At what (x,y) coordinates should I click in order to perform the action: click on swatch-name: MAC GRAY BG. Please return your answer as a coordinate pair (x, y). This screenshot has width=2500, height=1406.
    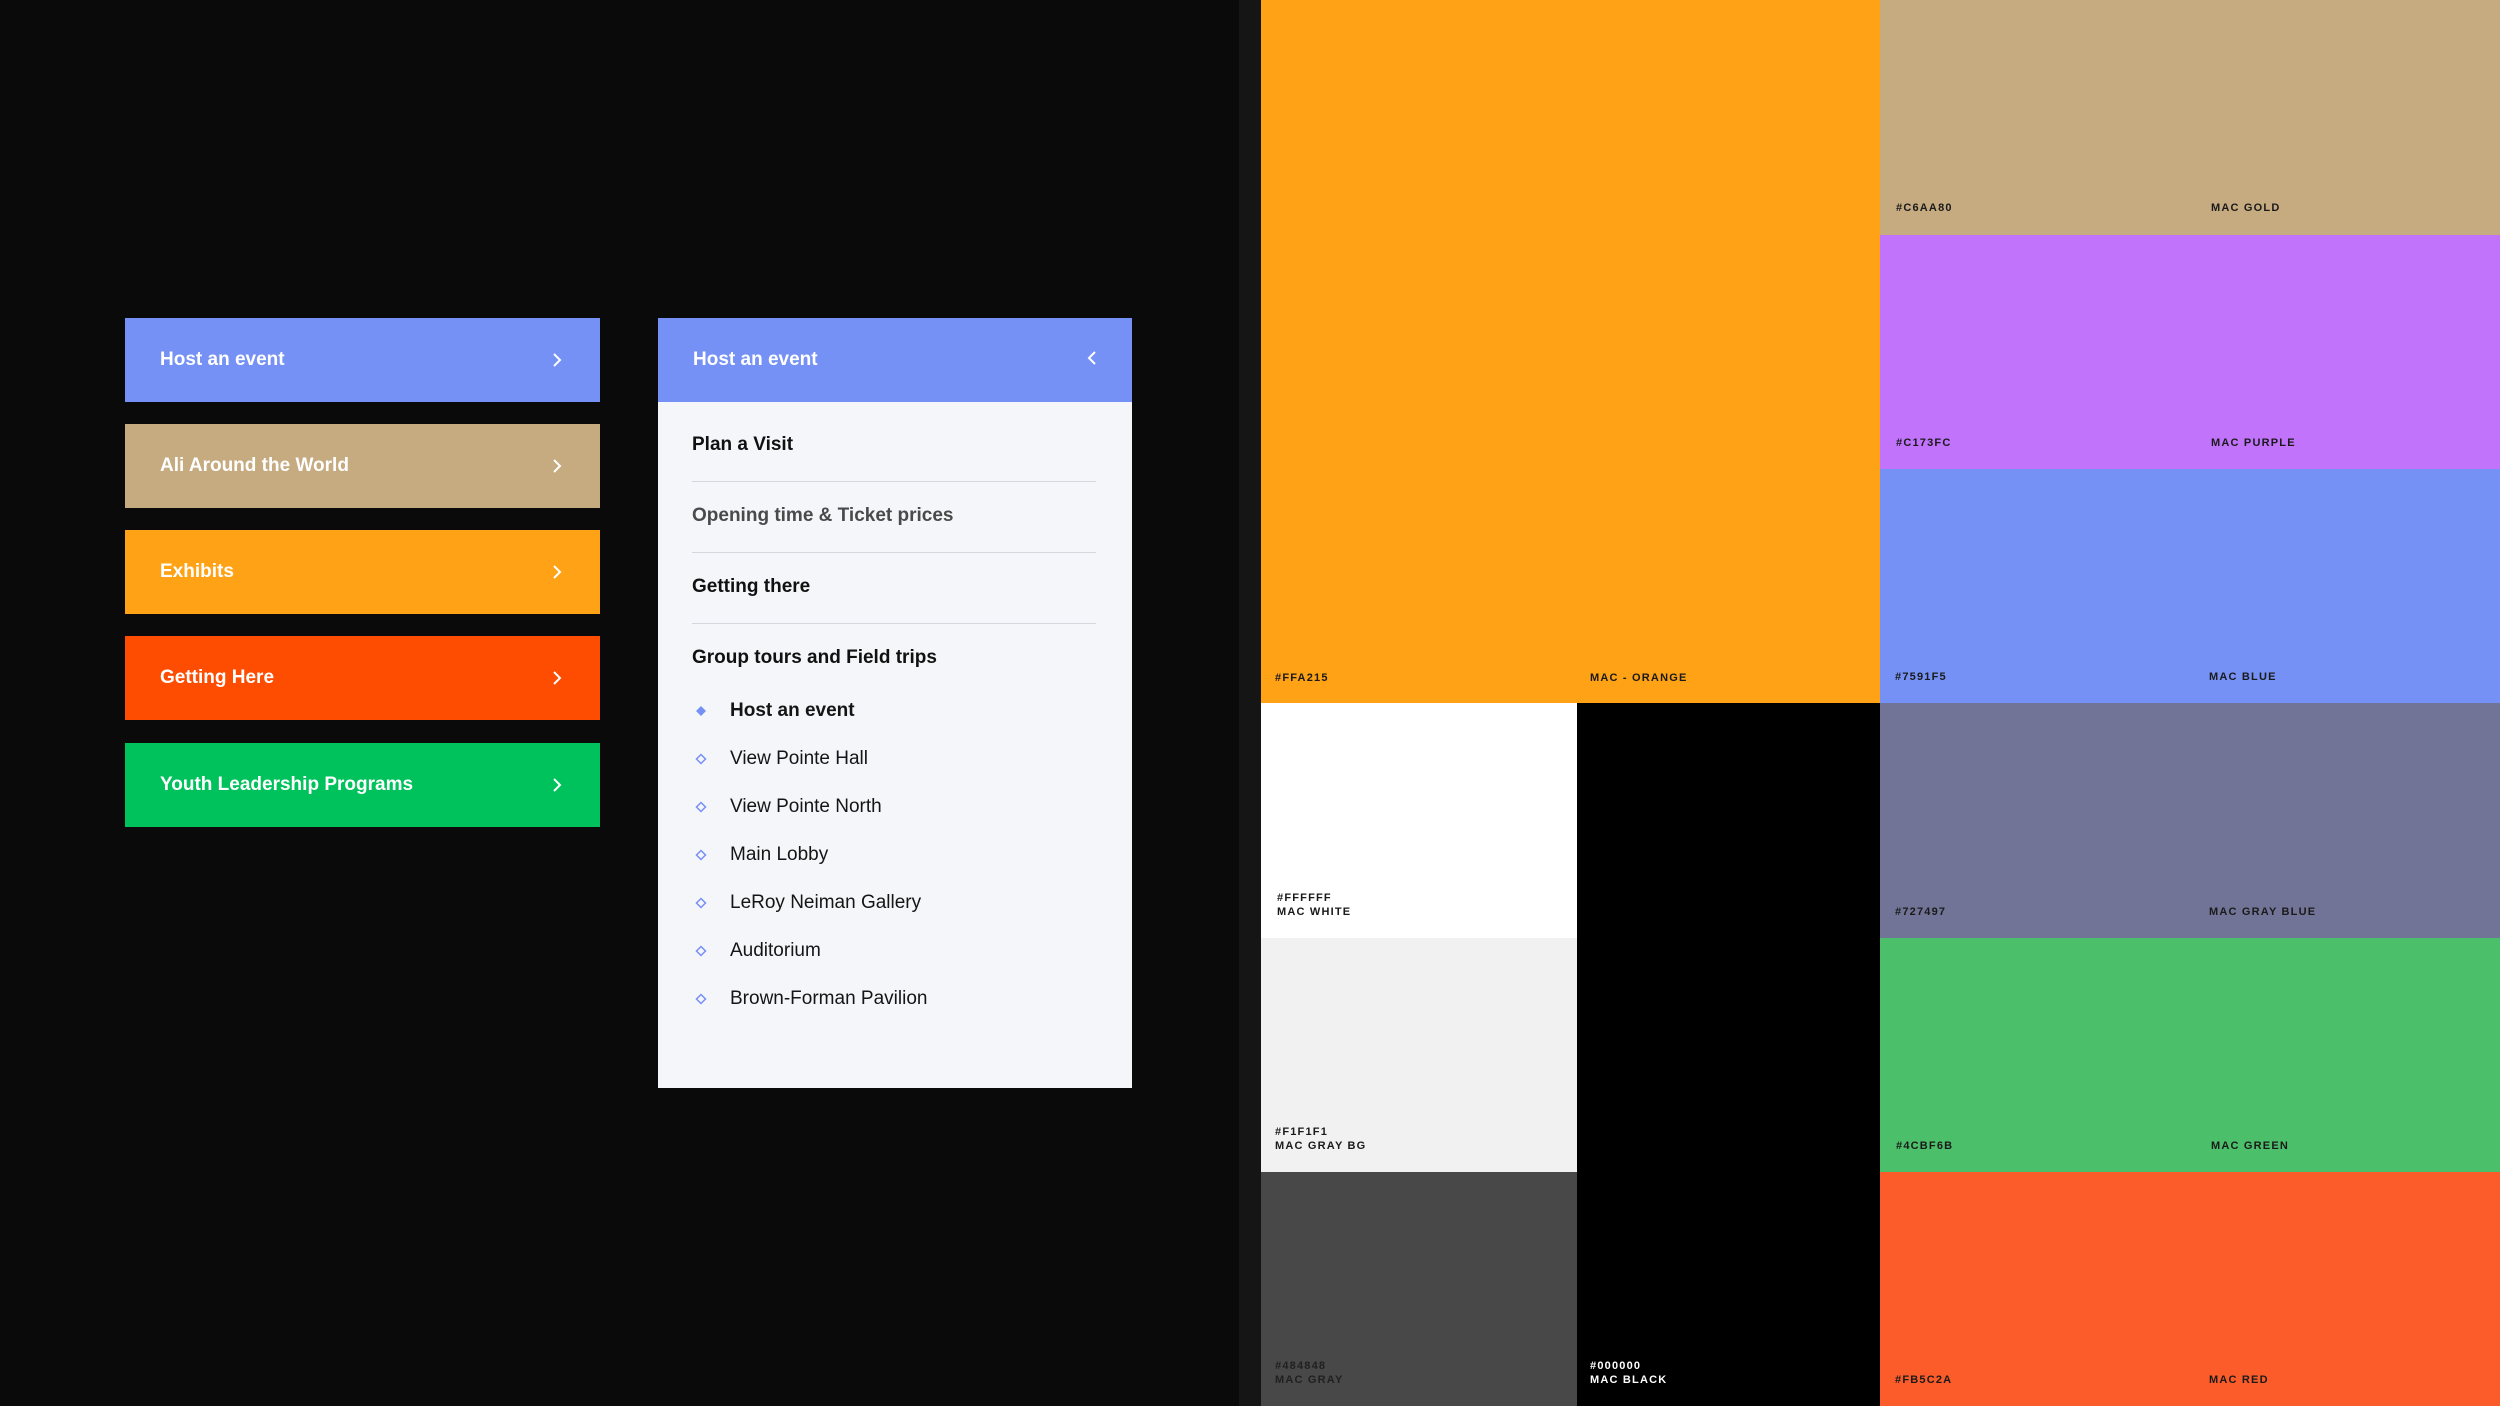
    Looking at the image, I should click on (1321, 1146).